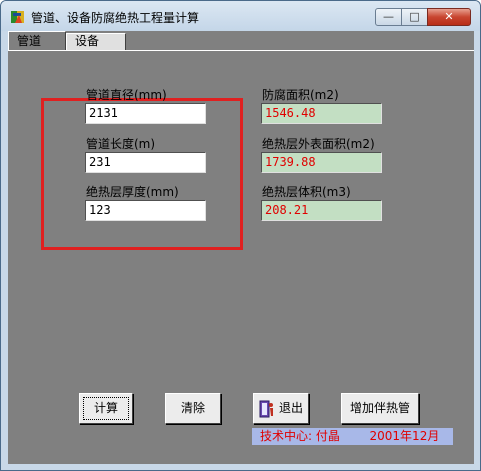 The height and width of the screenshot is (471, 481). I want to click on credit-date: 2001年12月, so click(404, 436).